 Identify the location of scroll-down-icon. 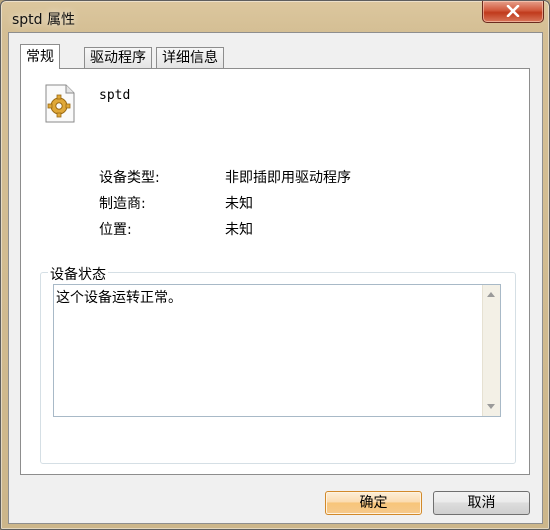
(491, 406).